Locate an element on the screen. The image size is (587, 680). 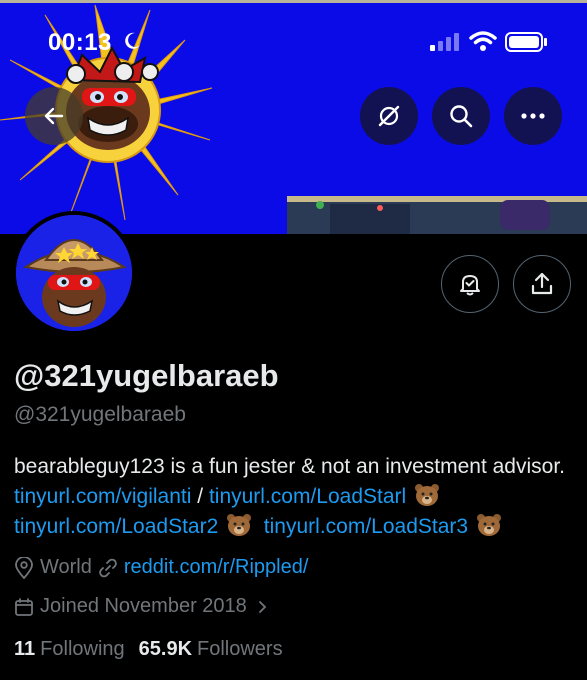
following-count: 11 is located at coordinates (25, 649).